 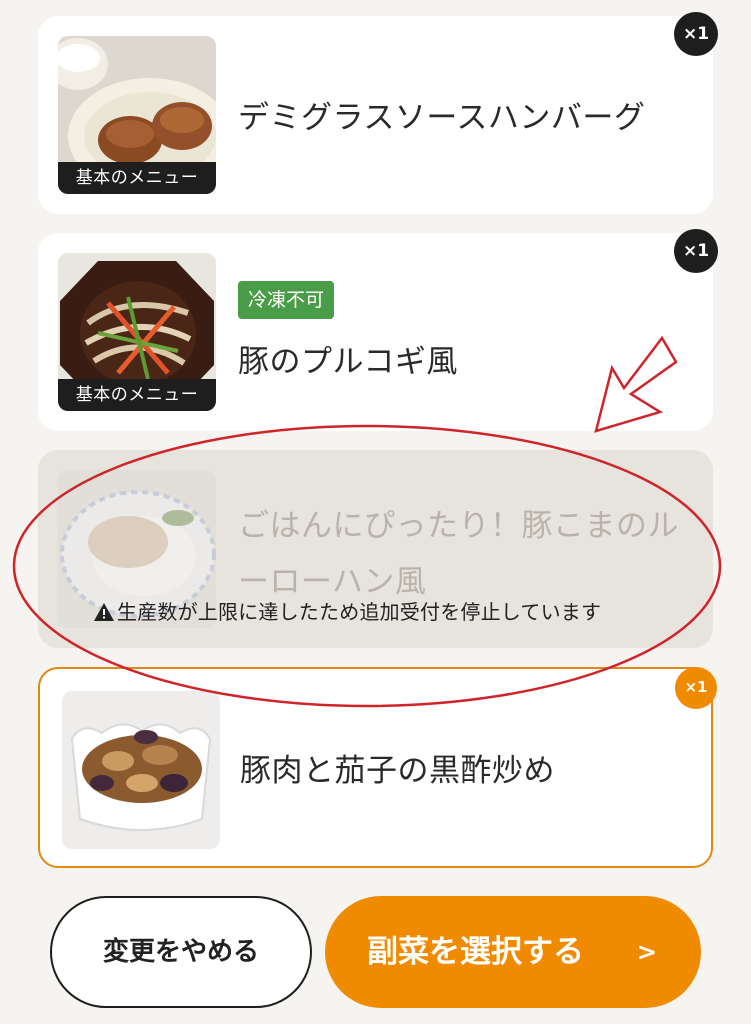 I want to click on no-freeze-tag: 冷凍不可, so click(x=286, y=300).